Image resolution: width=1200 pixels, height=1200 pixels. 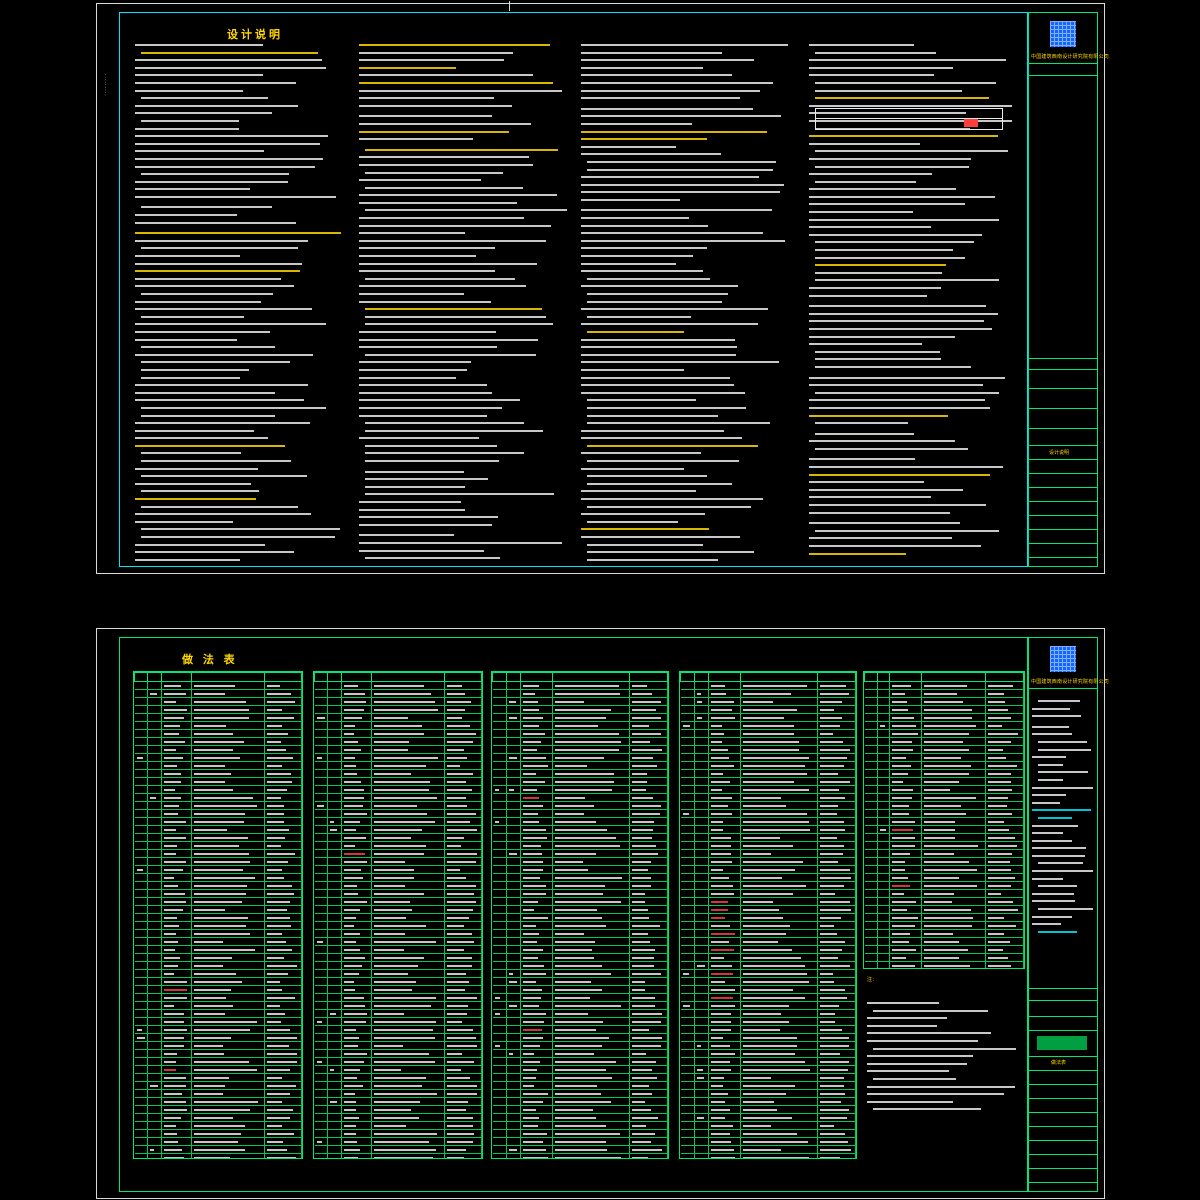 I want to click on sheet2-note-label: 注：, so click(x=872, y=980).